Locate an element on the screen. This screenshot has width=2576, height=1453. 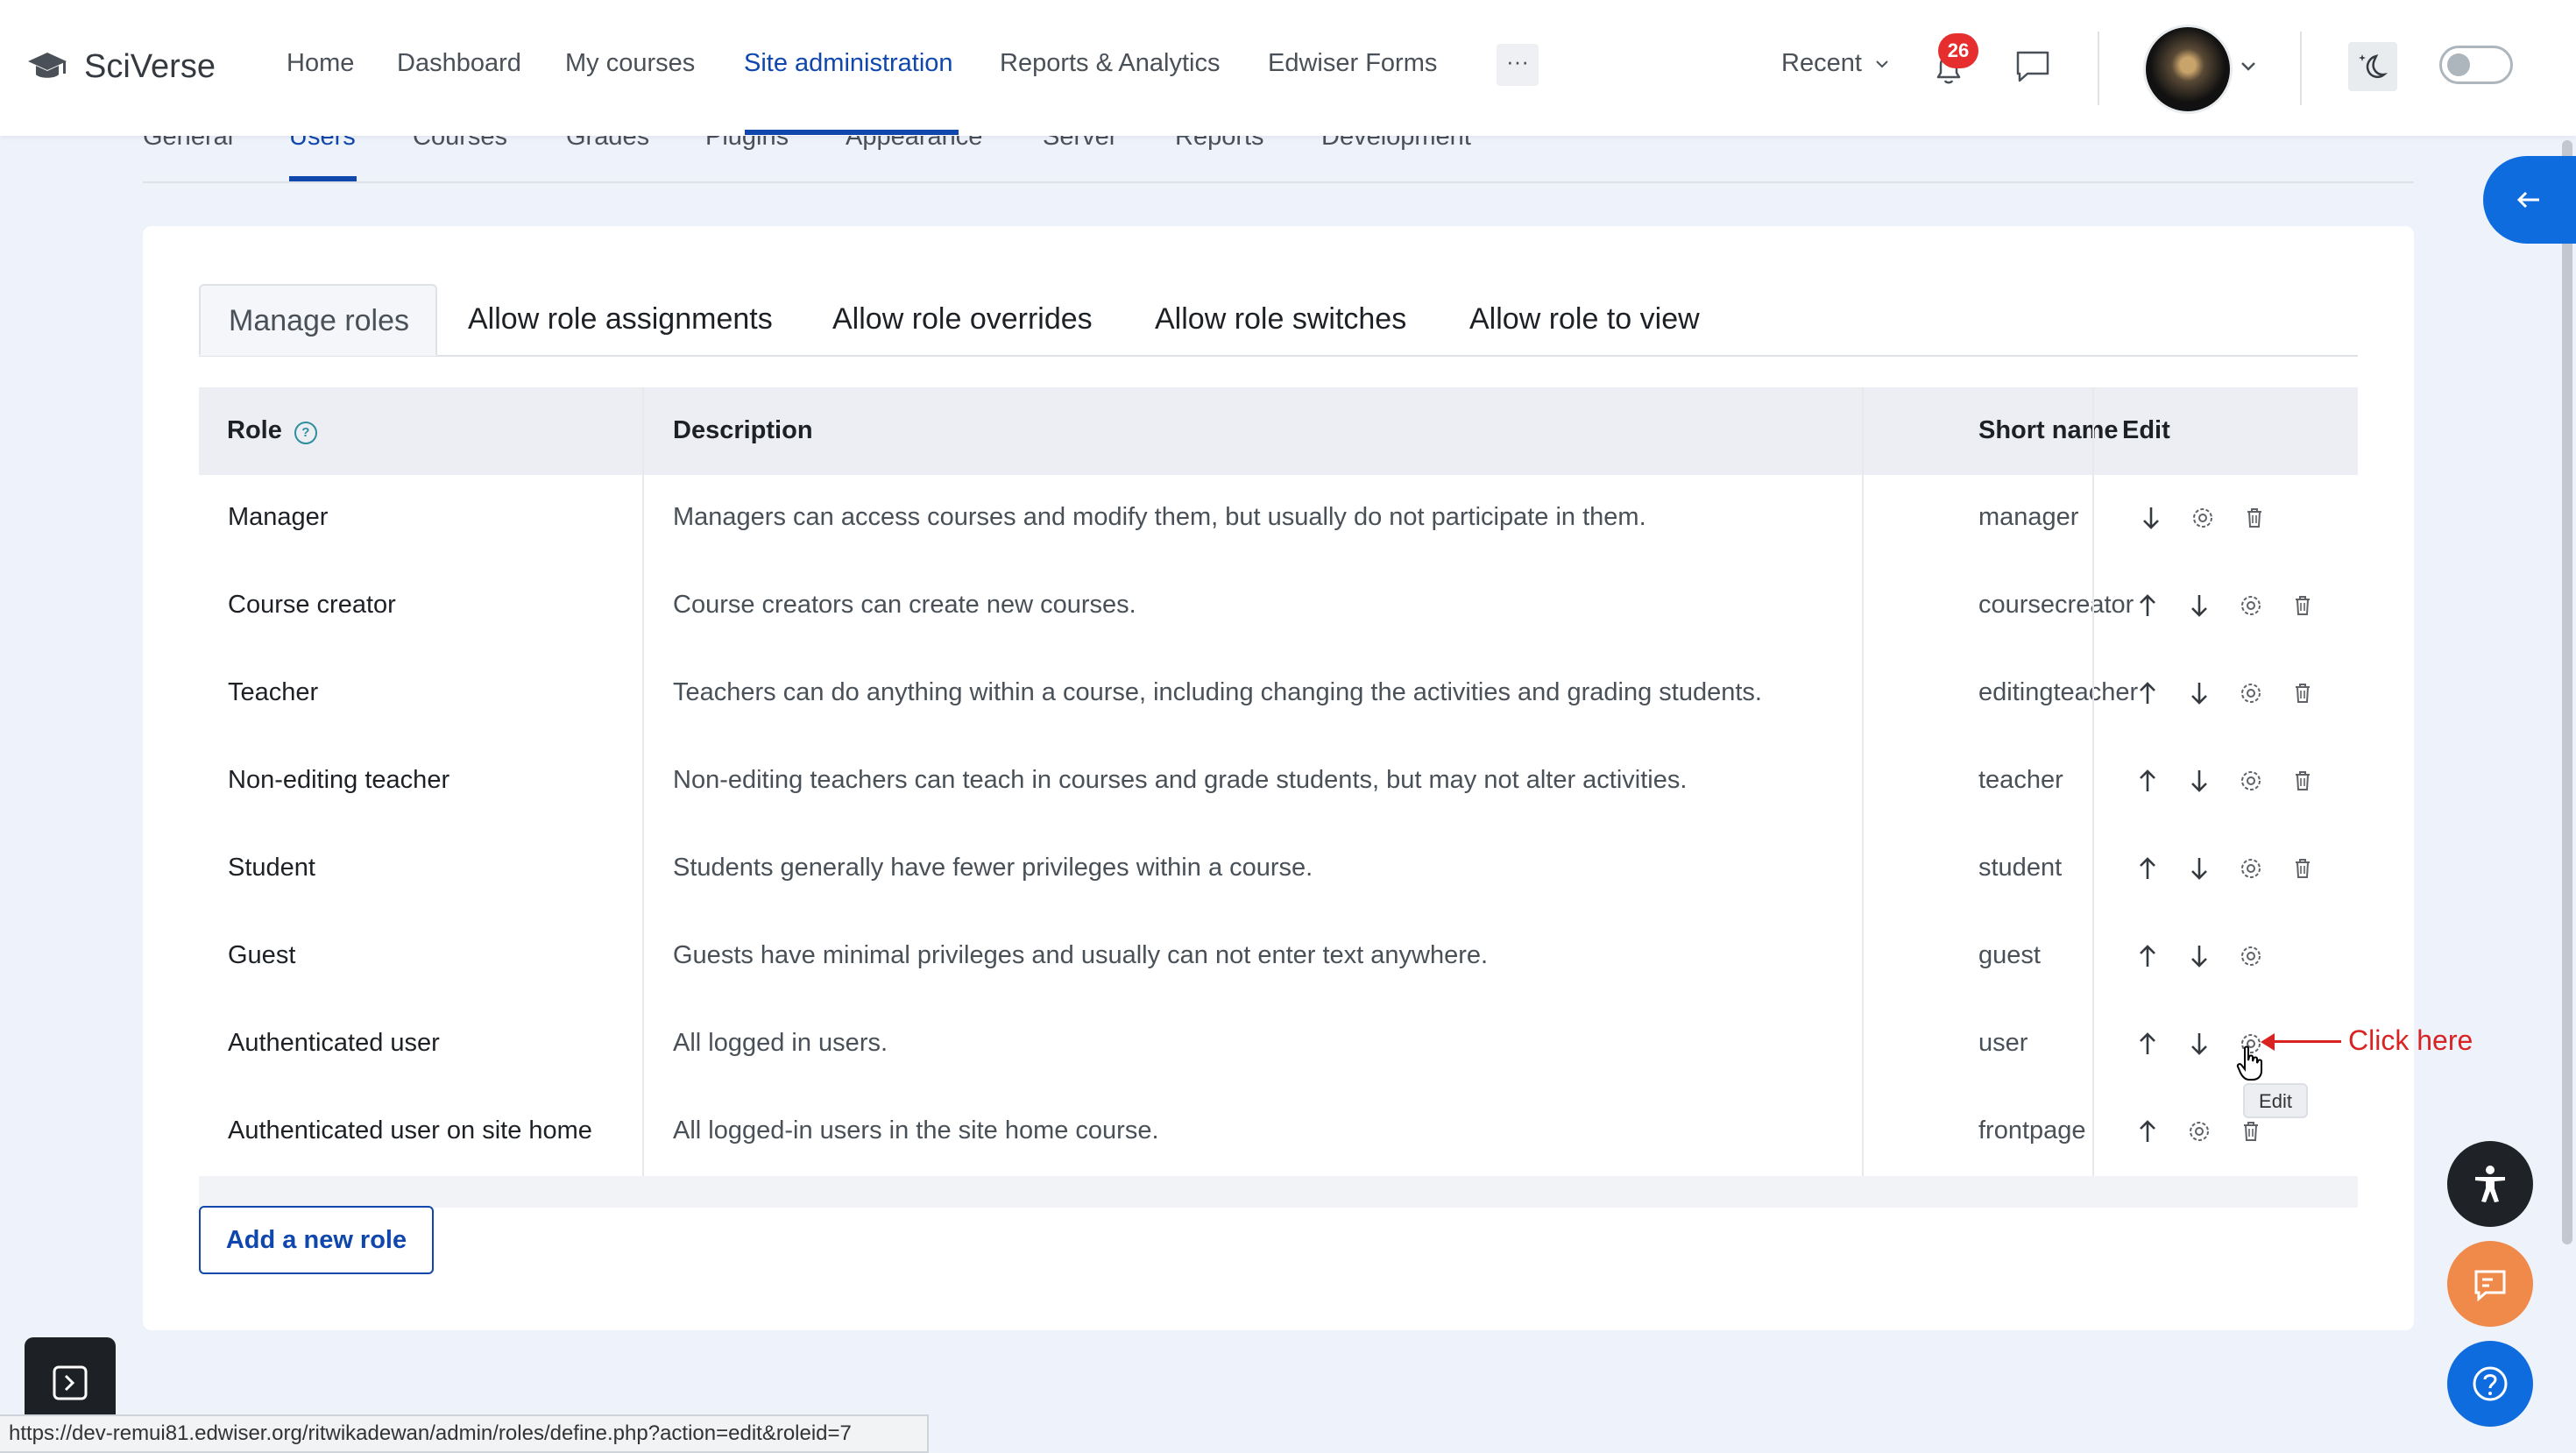
tab-allow-role-to-view: Allow role to view is located at coordinates (1584, 319).